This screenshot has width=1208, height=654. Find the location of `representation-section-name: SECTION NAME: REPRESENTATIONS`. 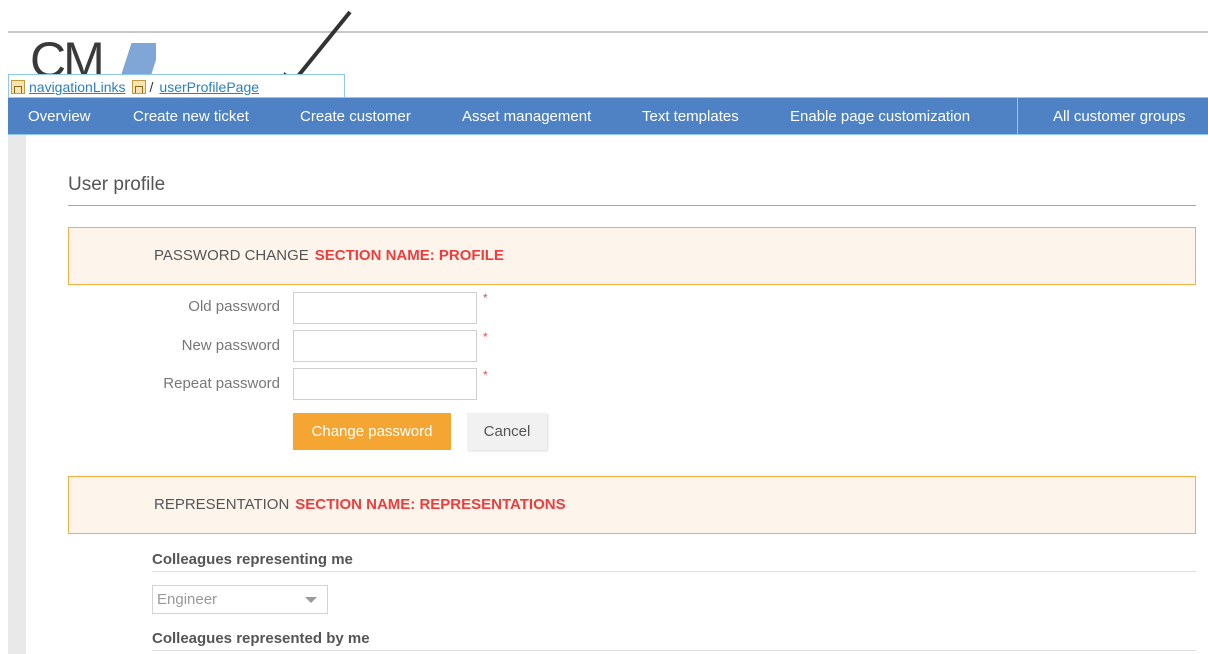

representation-section-name: SECTION NAME: REPRESENTATIONS is located at coordinates (430, 504).